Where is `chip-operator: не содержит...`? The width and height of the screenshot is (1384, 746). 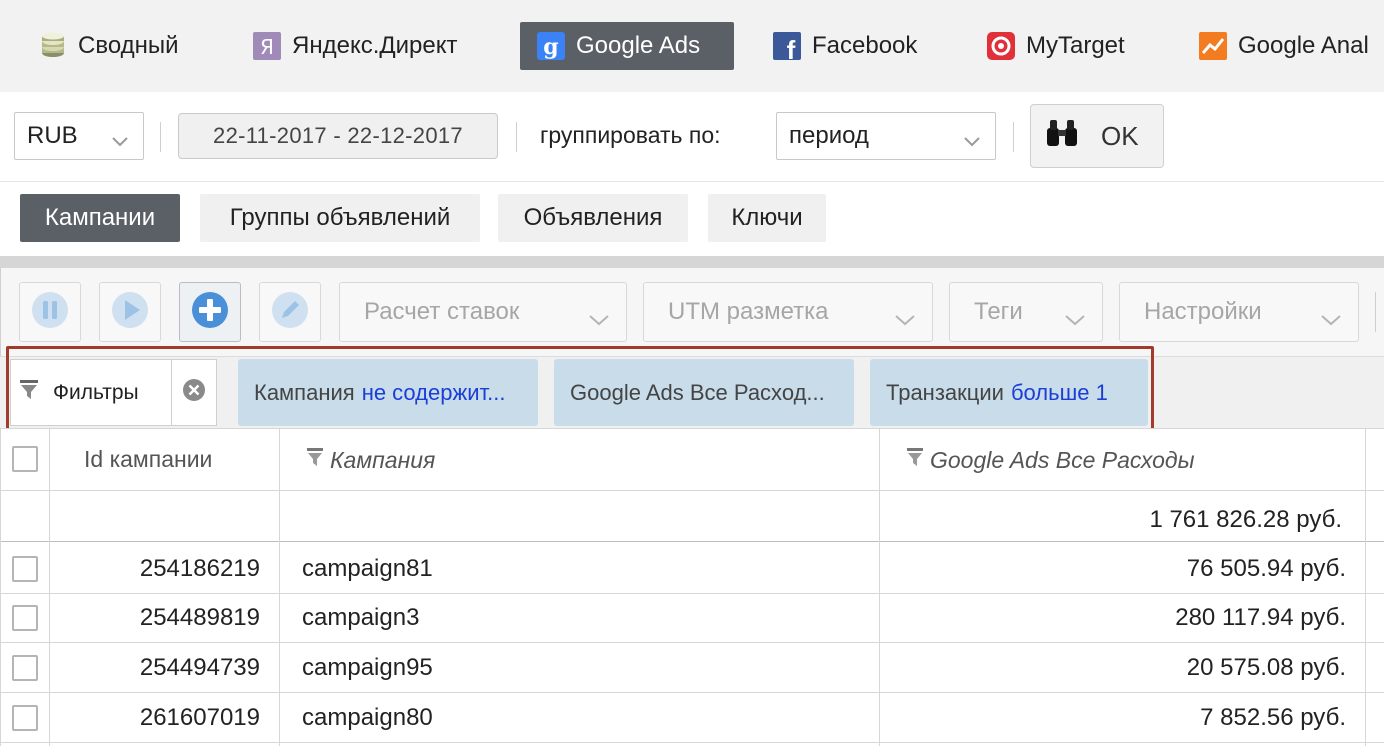
chip-operator: не содержит... is located at coordinates (433, 392).